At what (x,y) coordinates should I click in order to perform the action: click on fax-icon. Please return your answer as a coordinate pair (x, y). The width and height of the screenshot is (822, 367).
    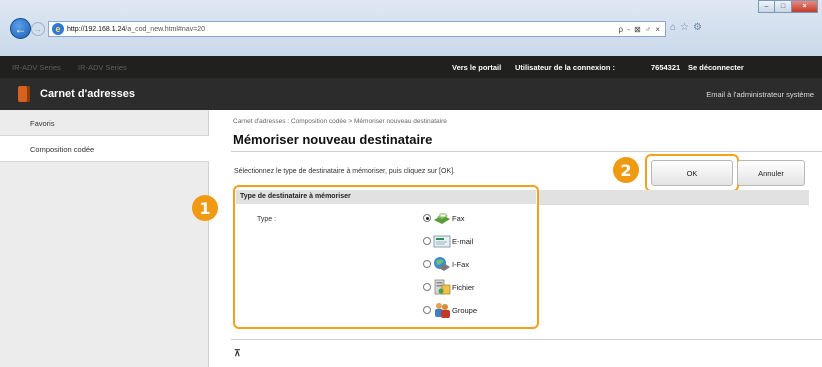
    Looking at the image, I should click on (442, 218).